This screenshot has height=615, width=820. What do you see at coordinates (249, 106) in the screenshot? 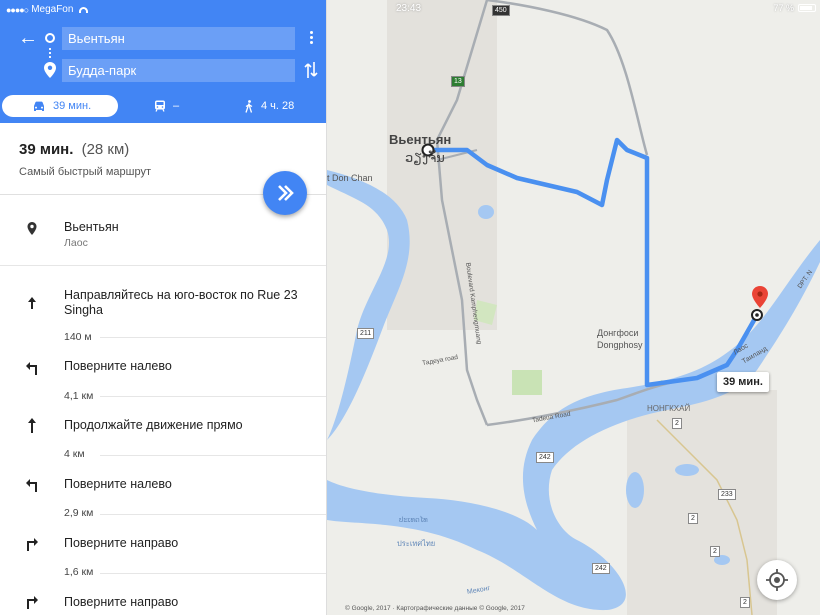
I see `walking-icon` at bounding box center [249, 106].